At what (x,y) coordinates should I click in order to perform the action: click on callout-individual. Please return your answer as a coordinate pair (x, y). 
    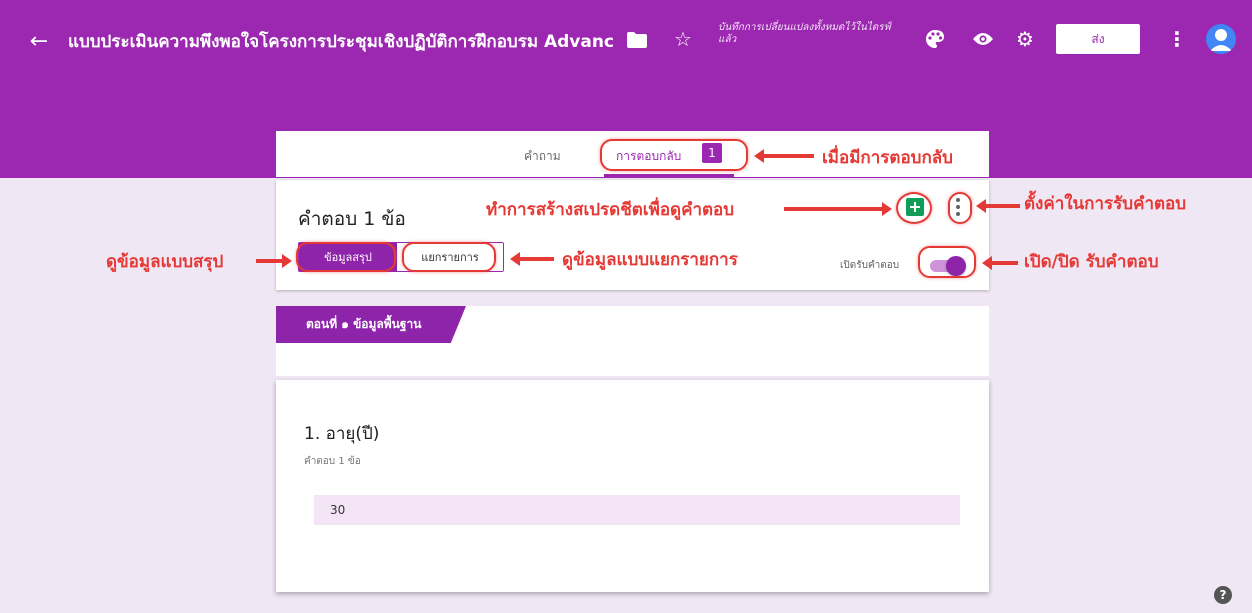
    Looking at the image, I should click on (449, 257).